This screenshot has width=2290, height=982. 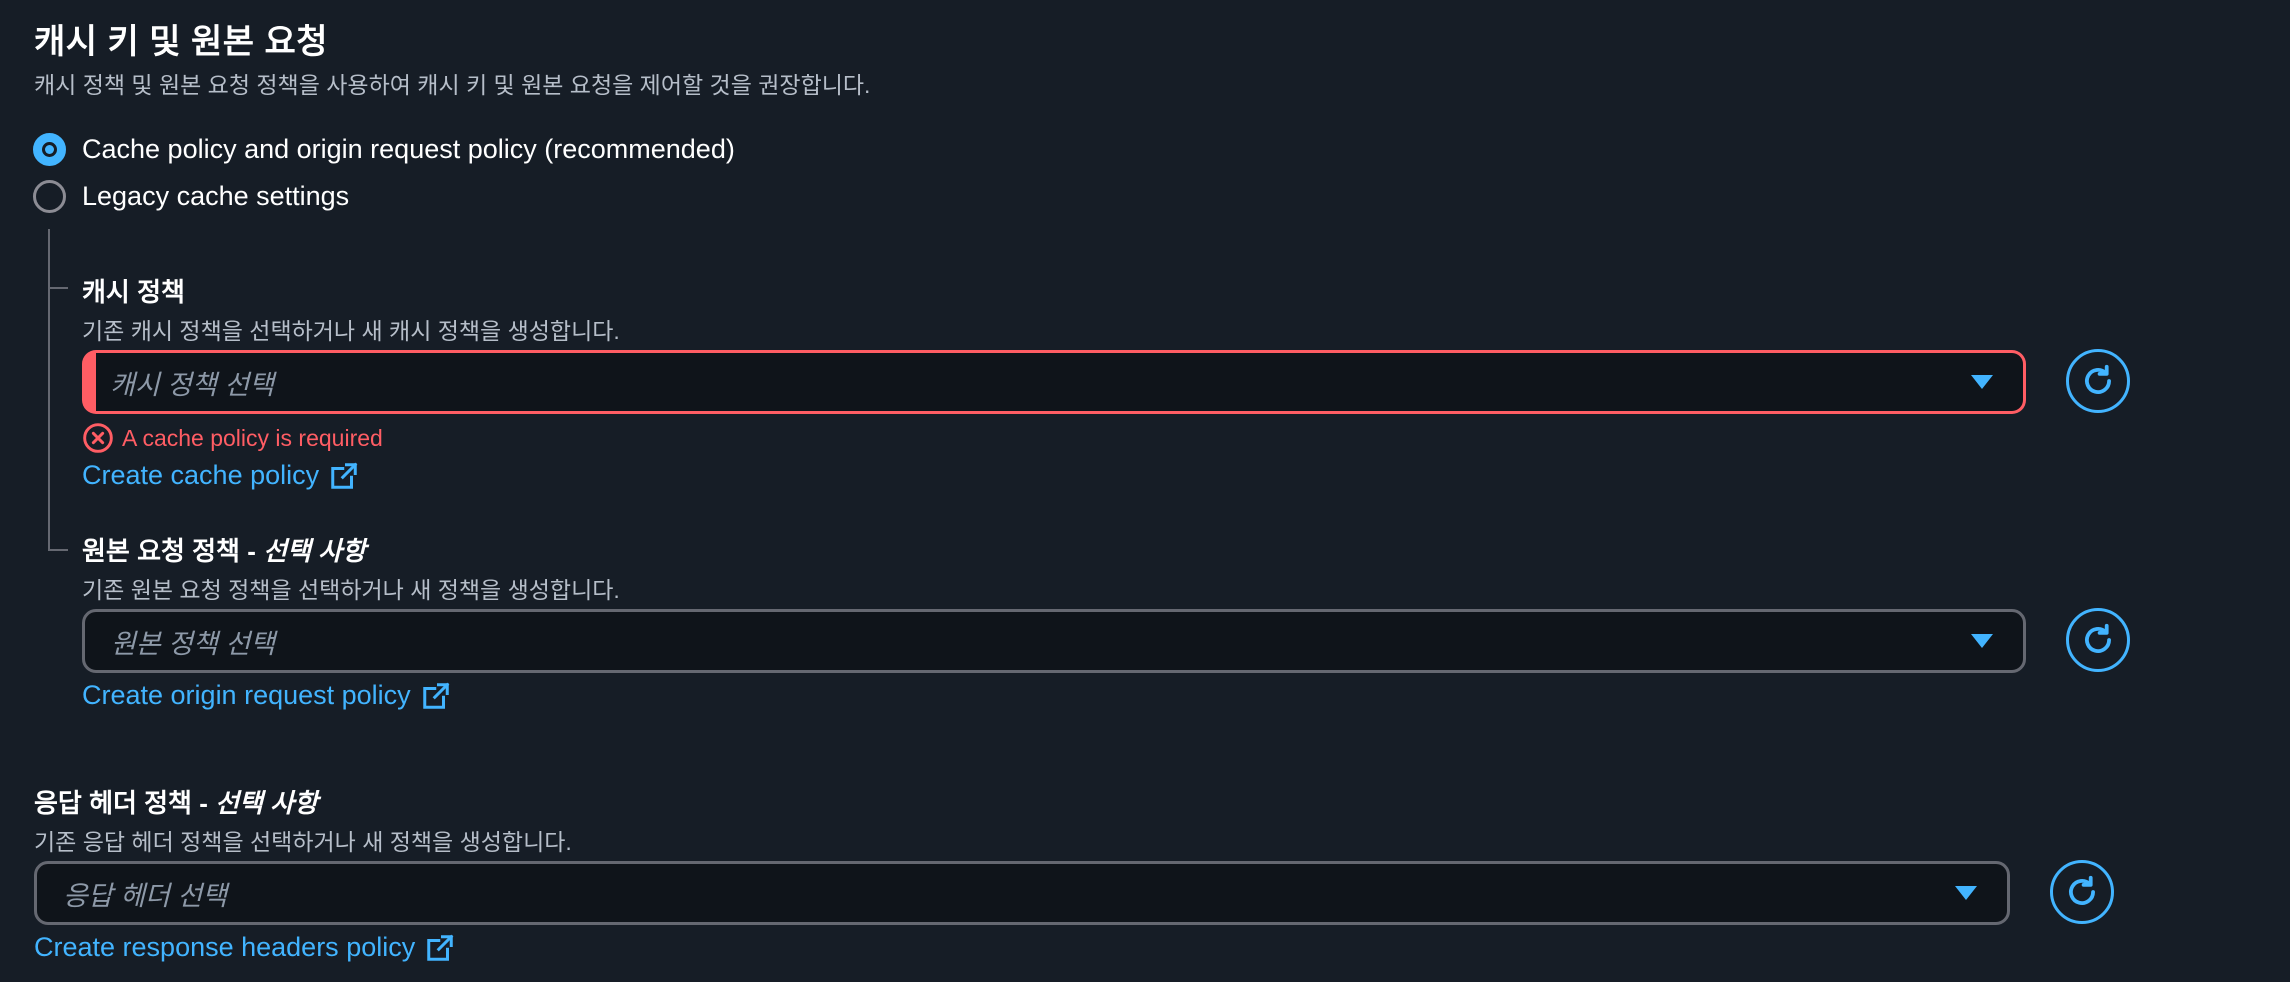 I want to click on refresh-cache-policy-button, so click(x=2098, y=381).